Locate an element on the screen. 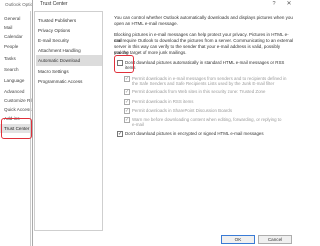 The height and width of the screenshot is (246, 320). tc-nav-programmatic-access: Programmatic Access is located at coordinates (60, 81).